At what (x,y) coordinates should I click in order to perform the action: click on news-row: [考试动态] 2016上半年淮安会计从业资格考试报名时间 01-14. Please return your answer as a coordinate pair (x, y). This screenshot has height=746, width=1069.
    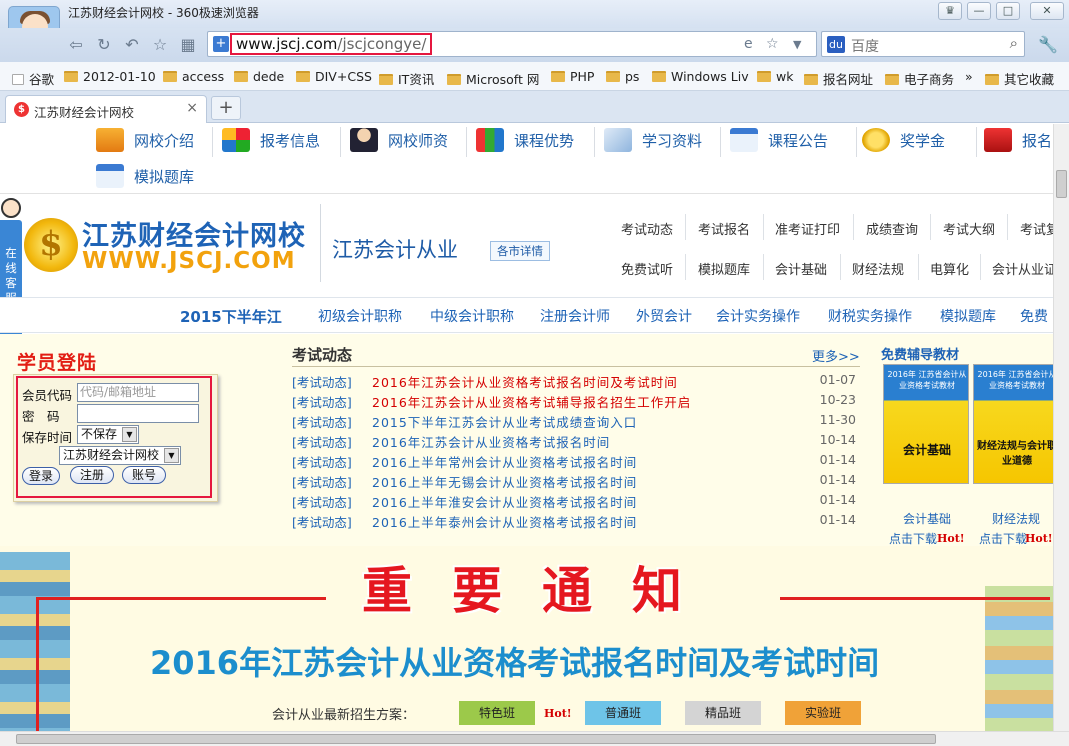
    Looking at the image, I should click on (576, 502).